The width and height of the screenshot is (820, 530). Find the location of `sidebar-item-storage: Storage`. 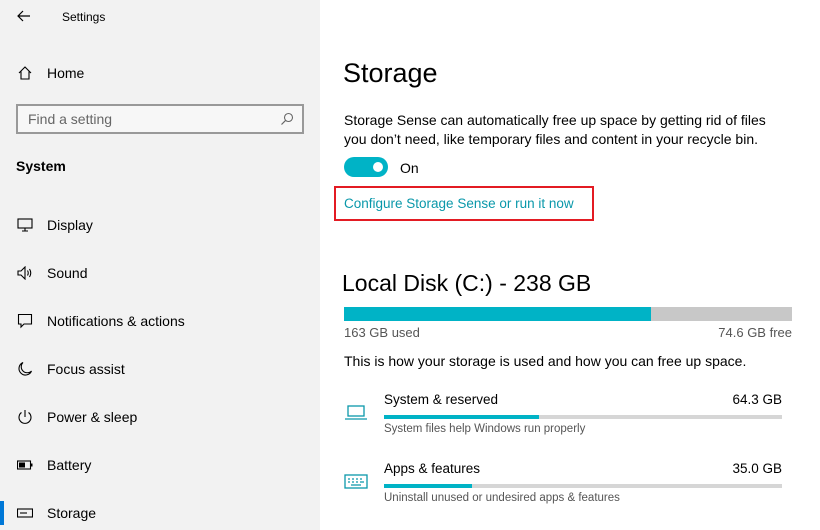

sidebar-item-storage: Storage is located at coordinates (160, 511).